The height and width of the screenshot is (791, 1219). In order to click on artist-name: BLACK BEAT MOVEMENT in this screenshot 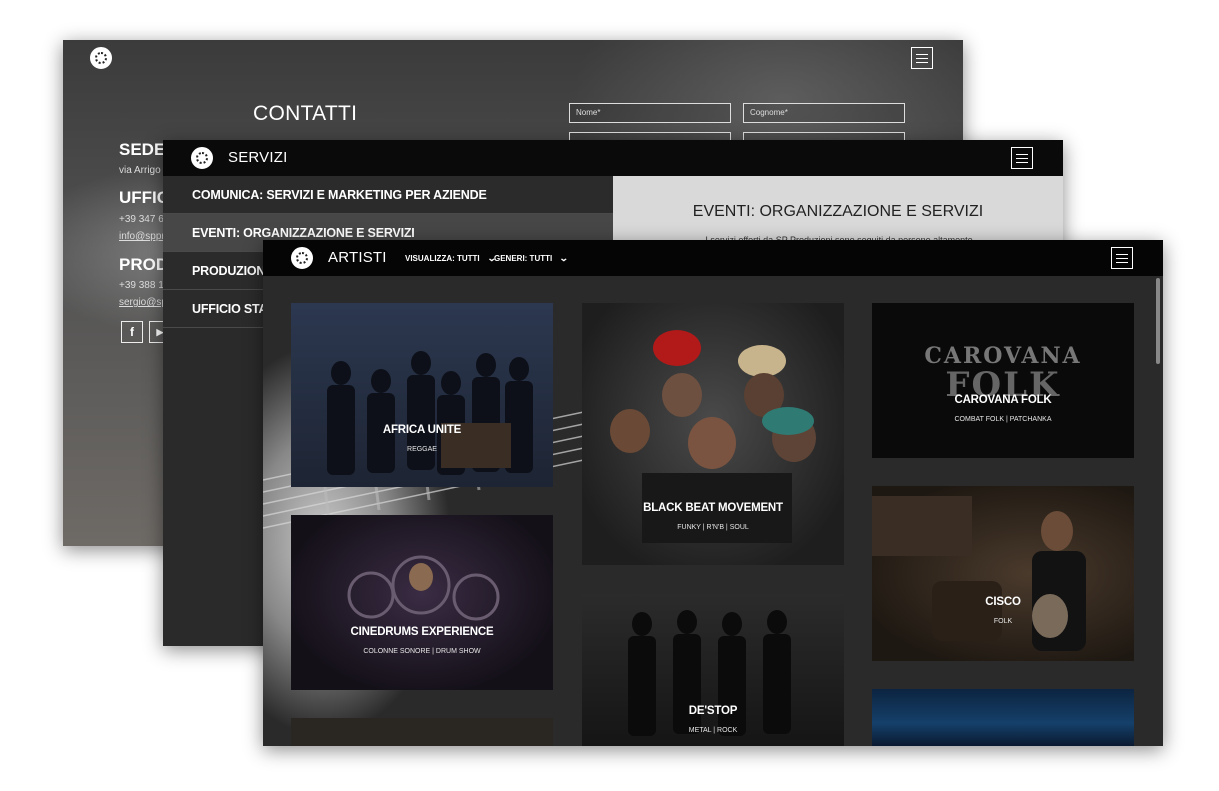, I will do `click(713, 508)`.